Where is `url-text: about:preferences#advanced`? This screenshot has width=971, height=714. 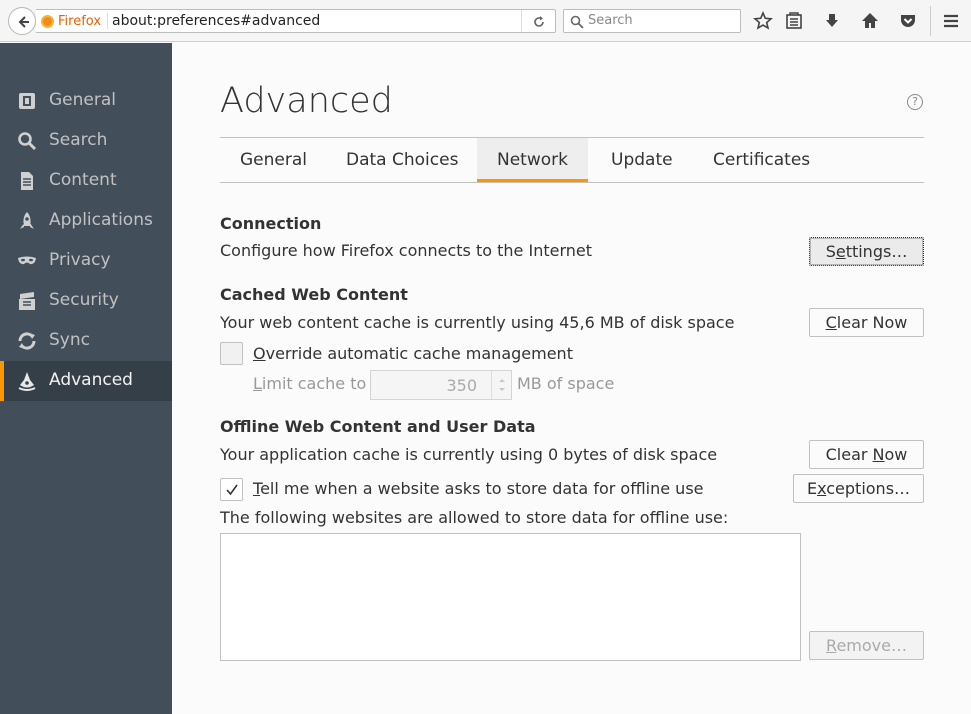 url-text: about:preferences#advanced is located at coordinates (216, 21).